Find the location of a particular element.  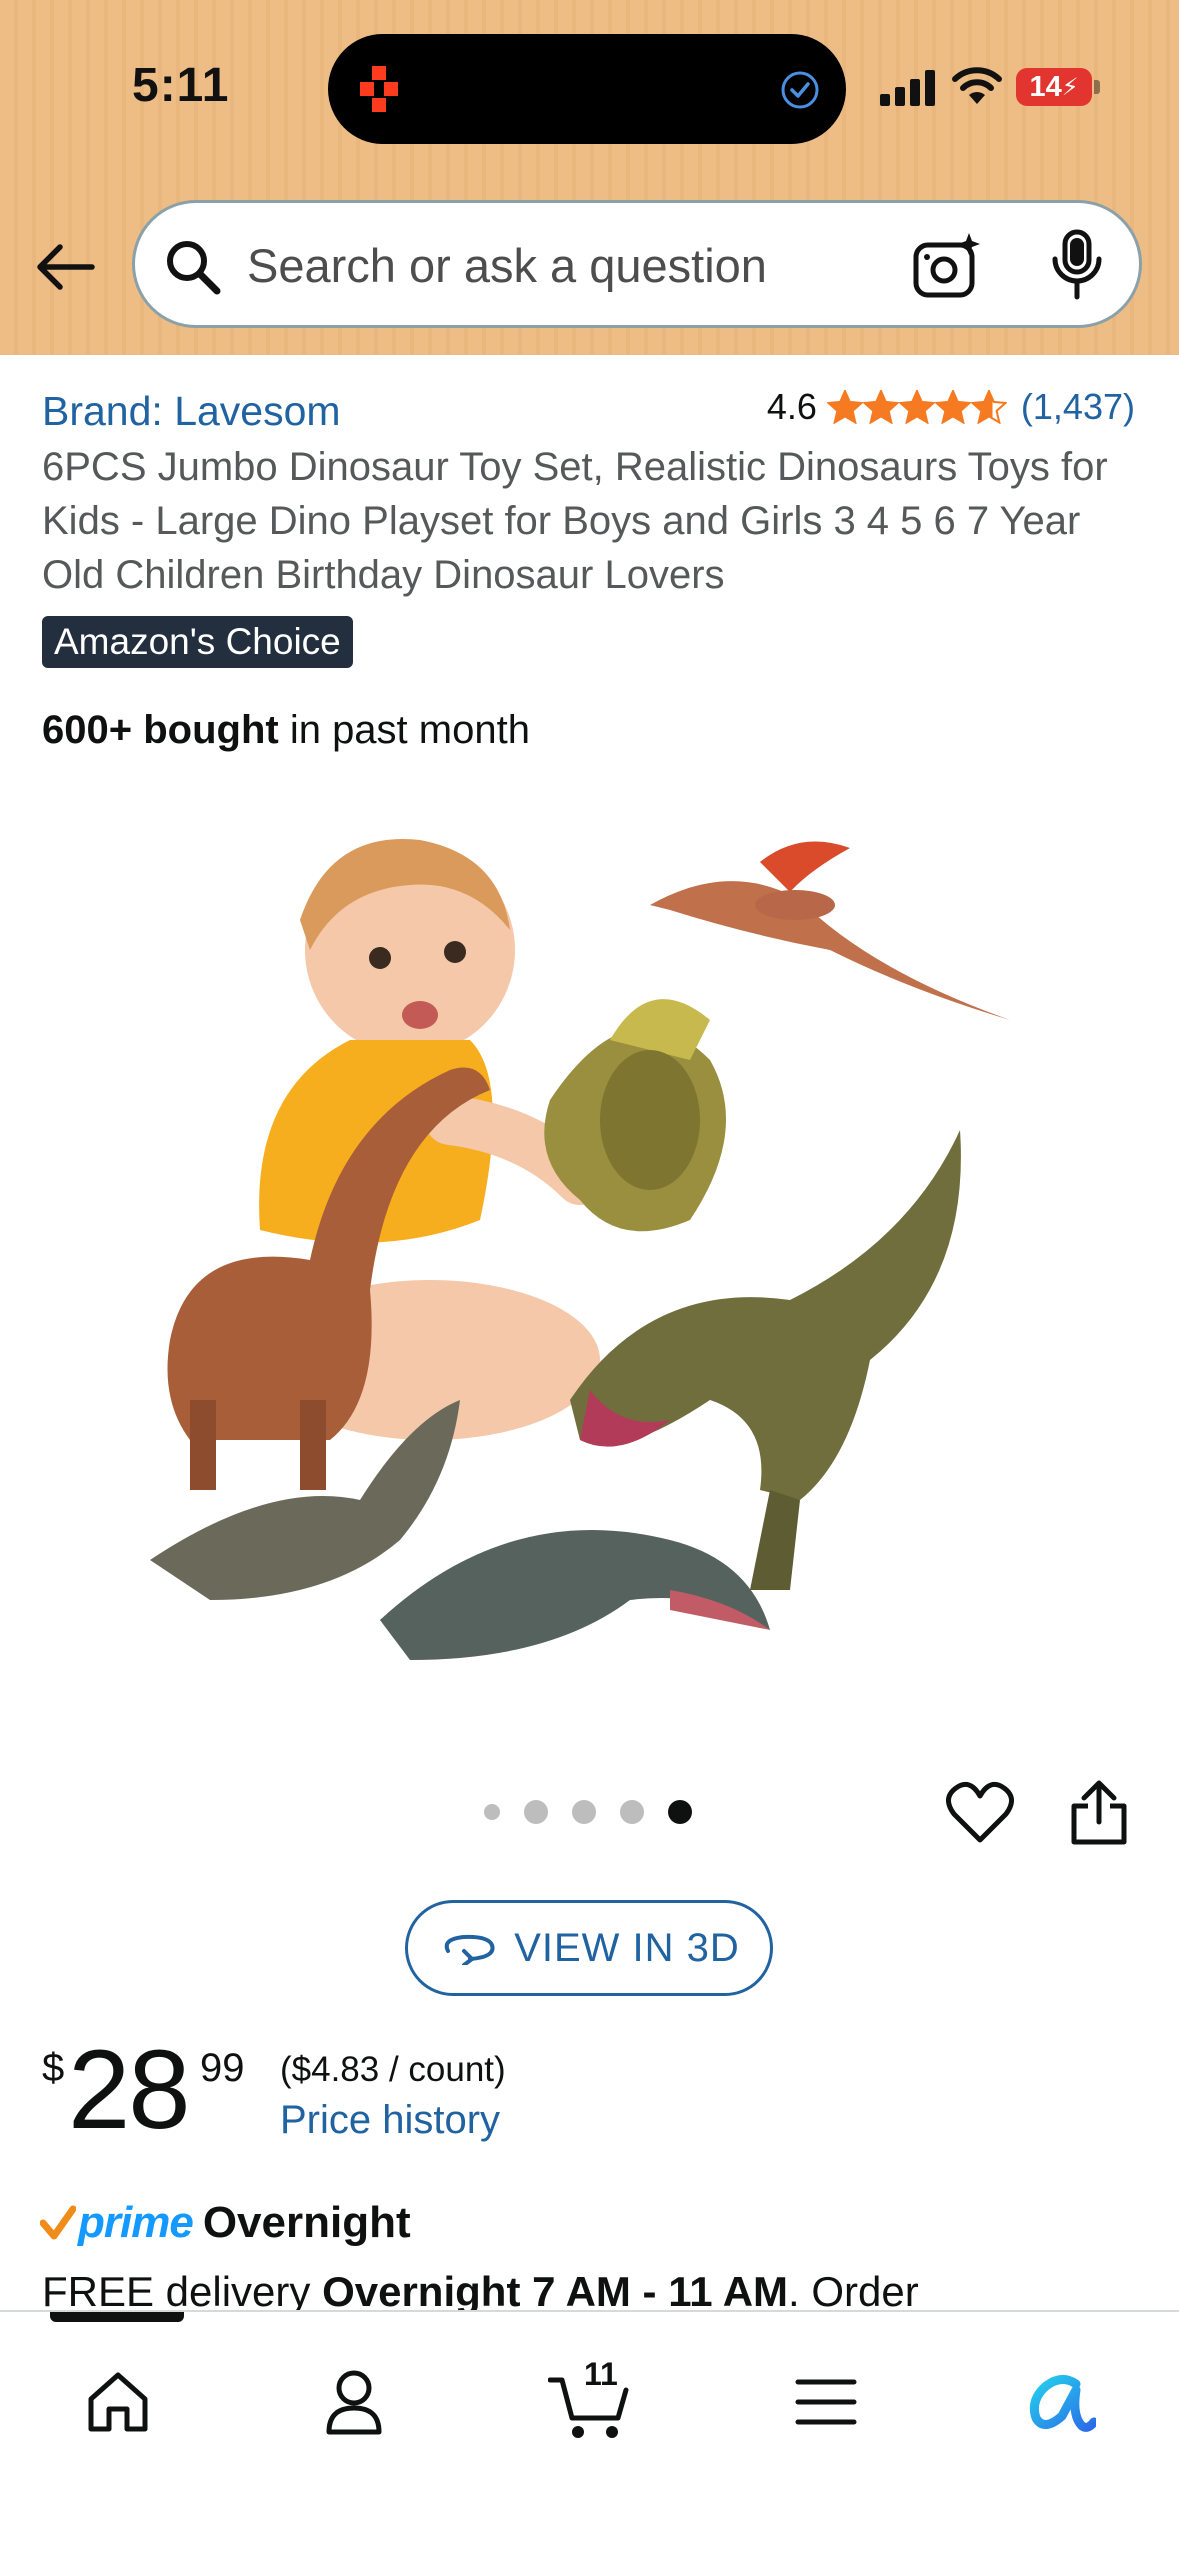

unit-price: ($4.83 / count) is located at coordinates (393, 2069).